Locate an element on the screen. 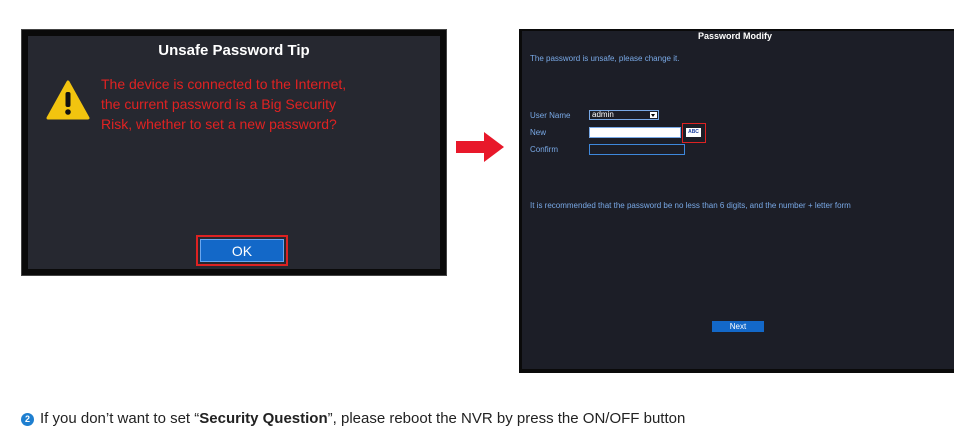 This screenshot has width=954, height=429. ok-button: OK is located at coordinates (242, 250).